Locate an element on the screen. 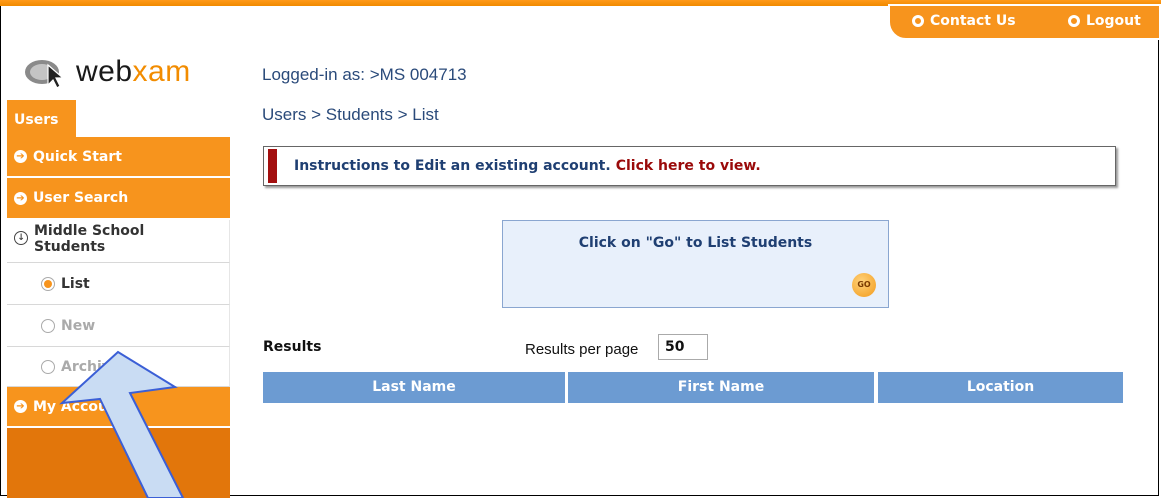 This screenshot has height=498, width=1161. arrow-down-icon: ↓ is located at coordinates (21, 238).